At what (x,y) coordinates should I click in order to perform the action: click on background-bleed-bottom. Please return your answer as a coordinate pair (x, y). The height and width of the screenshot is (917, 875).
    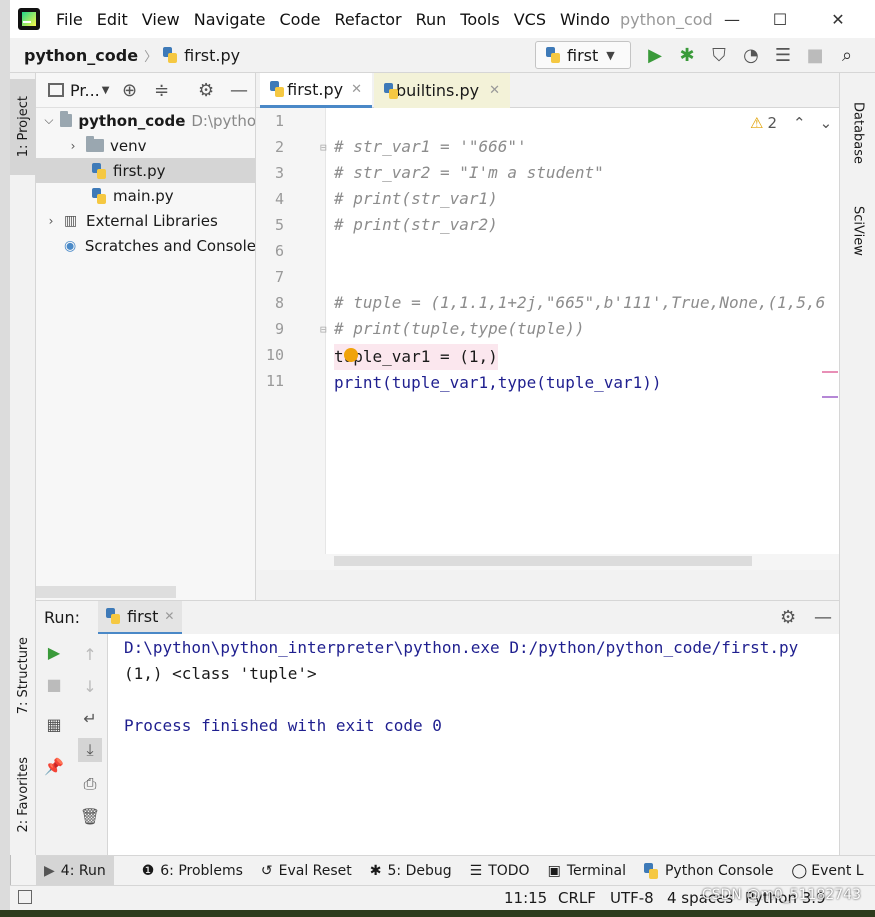
    Looking at the image, I should click on (437, 913).